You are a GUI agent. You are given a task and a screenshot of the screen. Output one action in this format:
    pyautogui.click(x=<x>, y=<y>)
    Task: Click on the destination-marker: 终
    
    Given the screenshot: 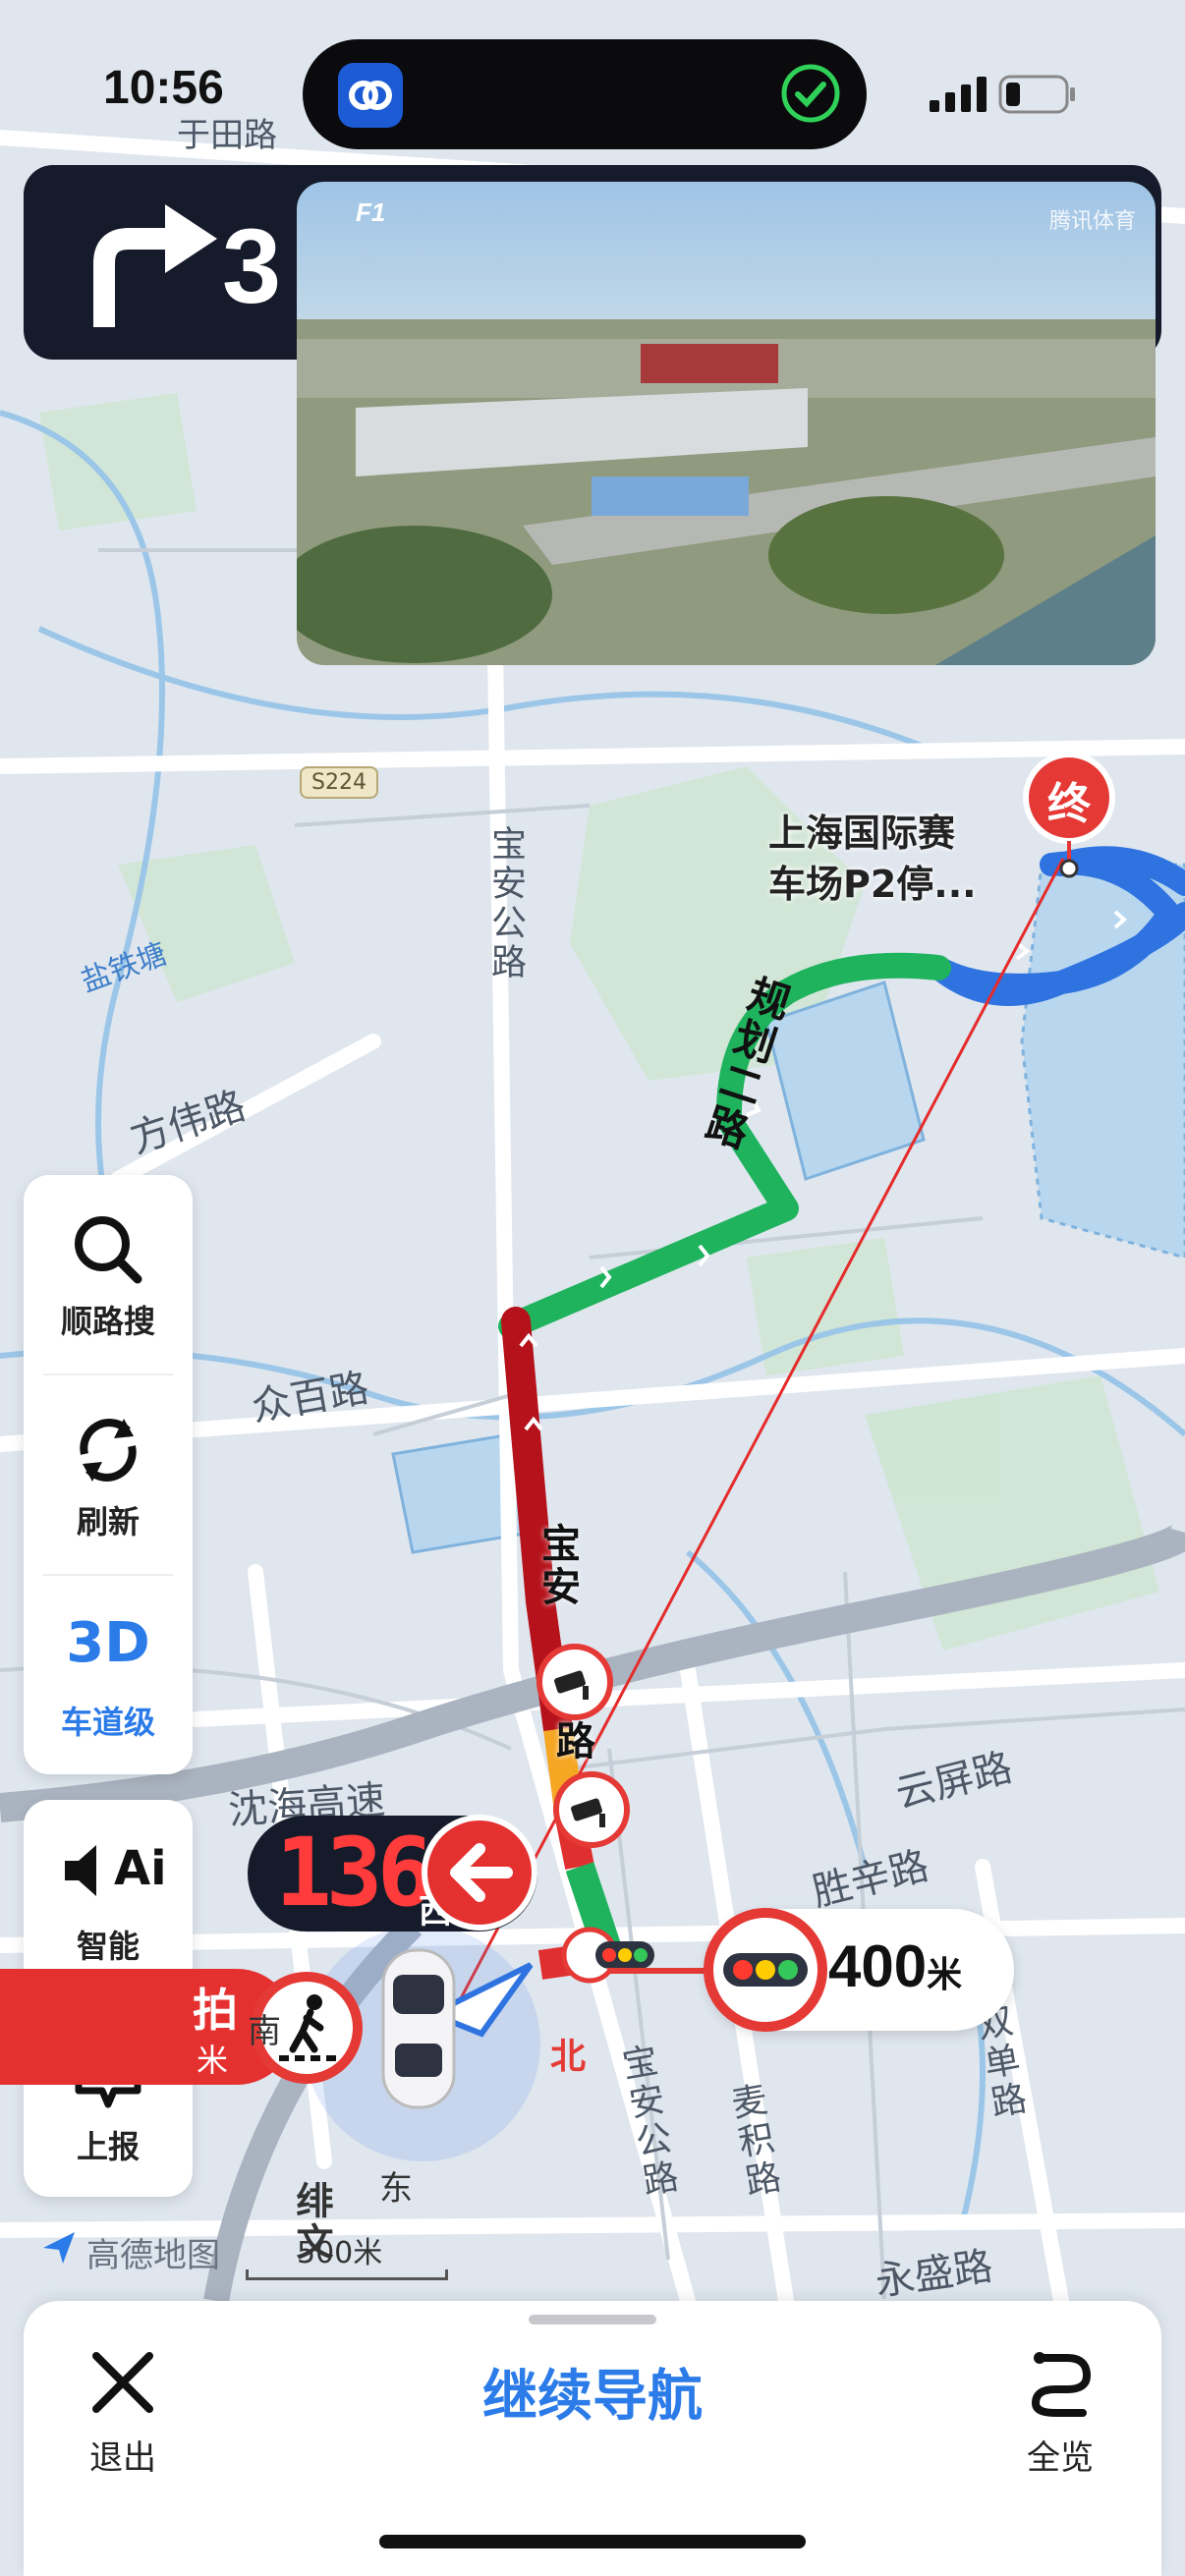 What is the action you would take?
    pyautogui.click(x=1069, y=818)
    